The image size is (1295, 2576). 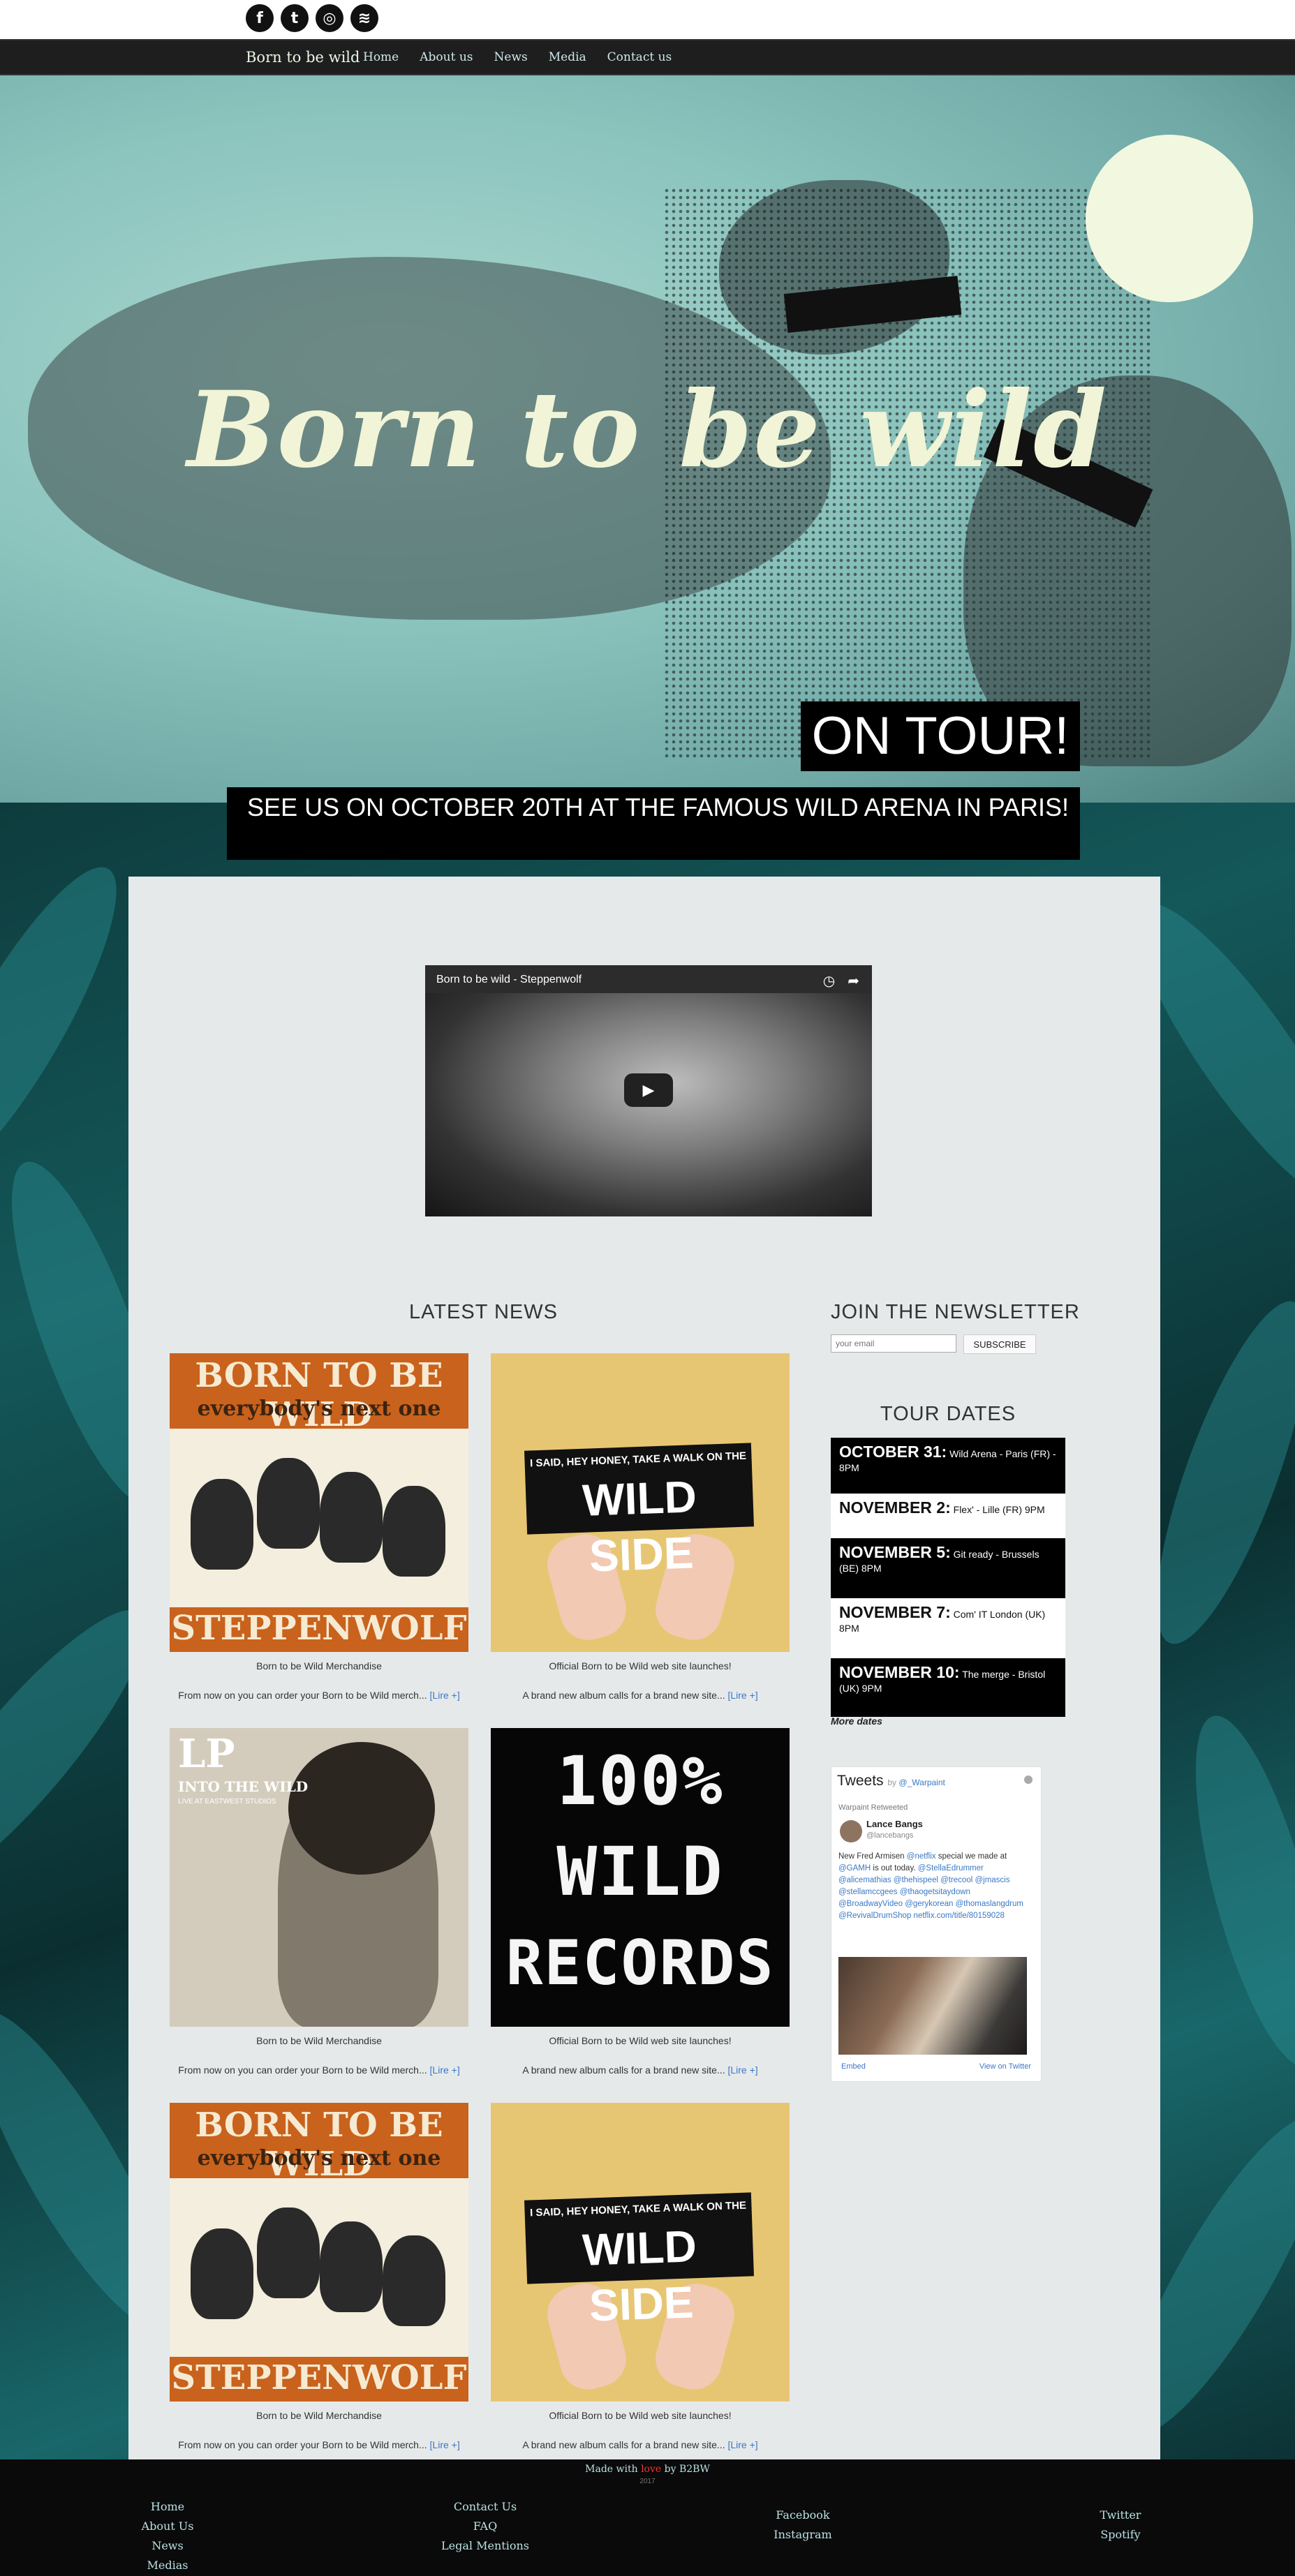 I want to click on nav-link-news: News, so click(x=511, y=57).